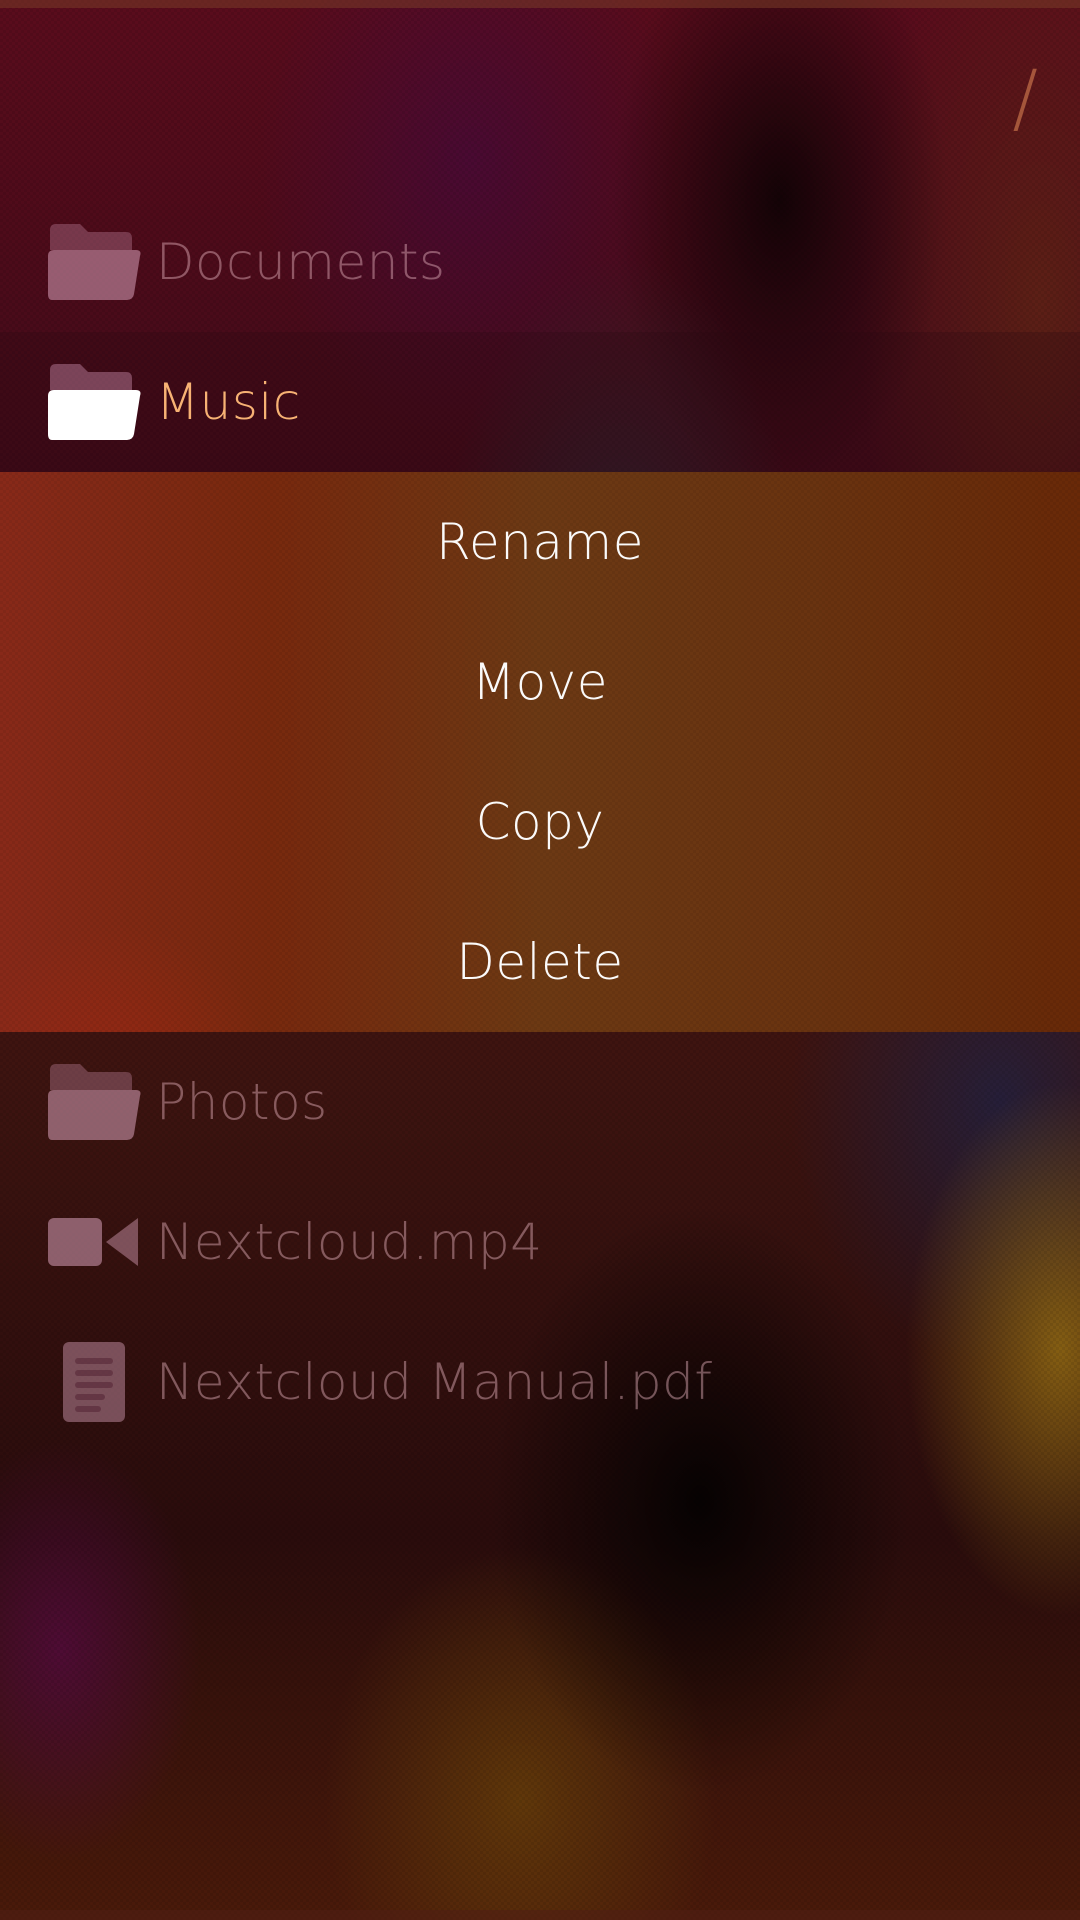 The height and width of the screenshot is (1920, 1080). I want to click on file-row-nextcloud-mp4: Nextcloud.mp4, so click(540, 1242).